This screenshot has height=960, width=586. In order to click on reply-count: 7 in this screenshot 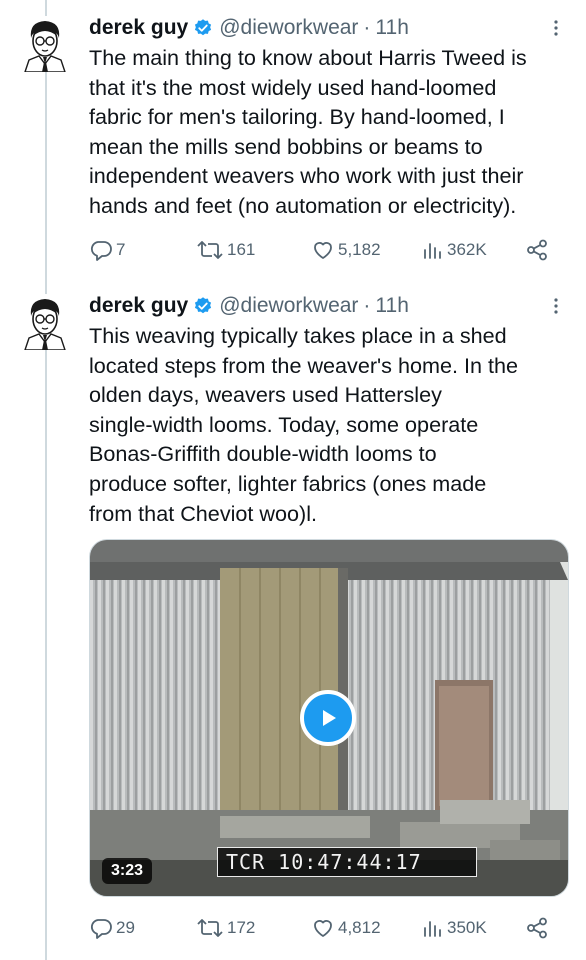, I will do `click(121, 249)`.